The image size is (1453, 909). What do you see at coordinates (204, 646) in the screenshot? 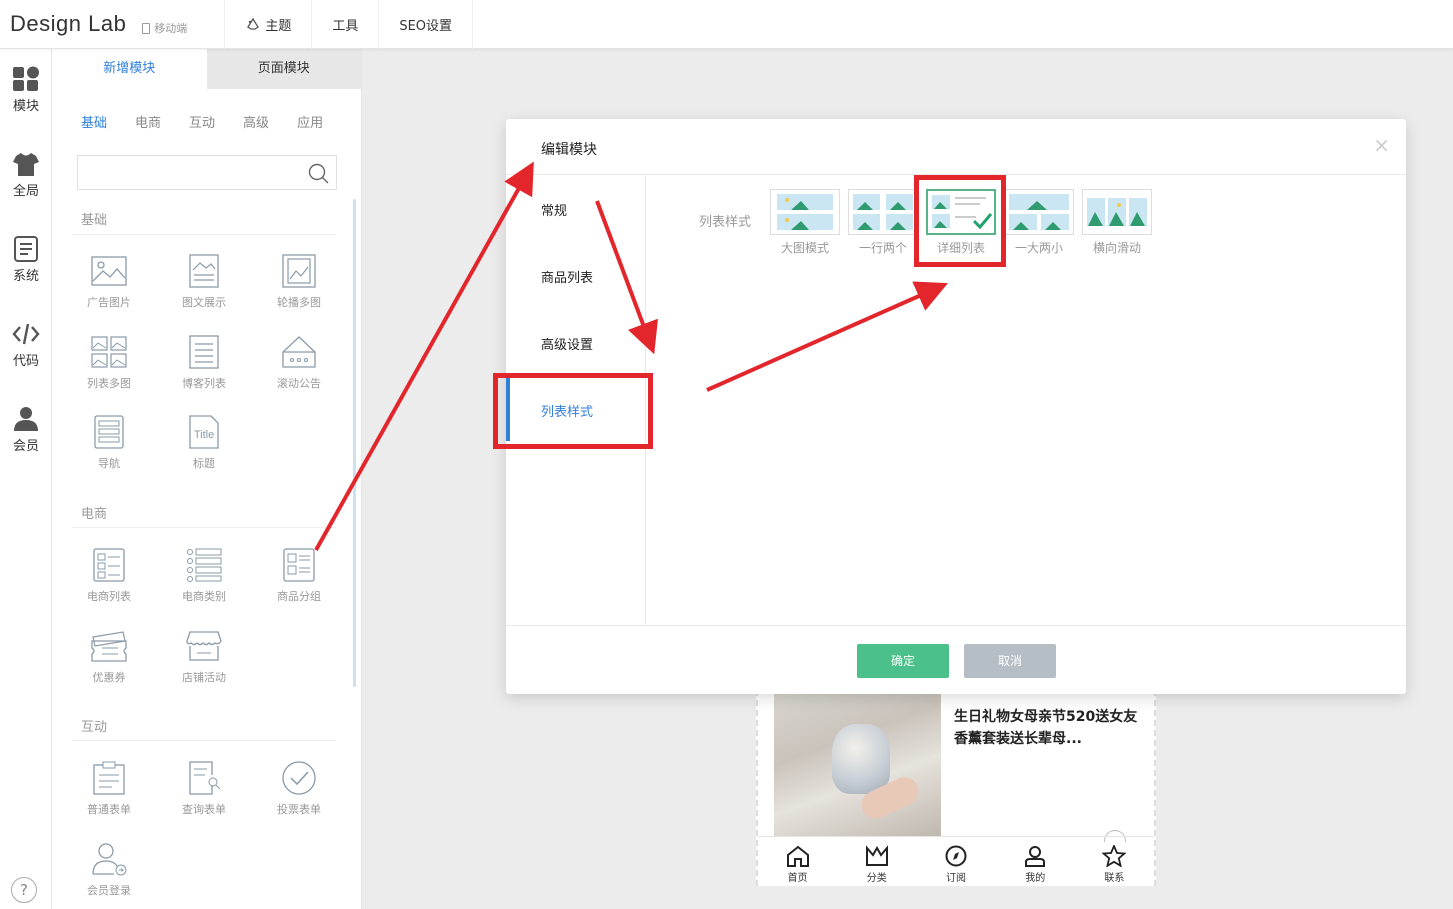
I see `store-icon` at bounding box center [204, 646].